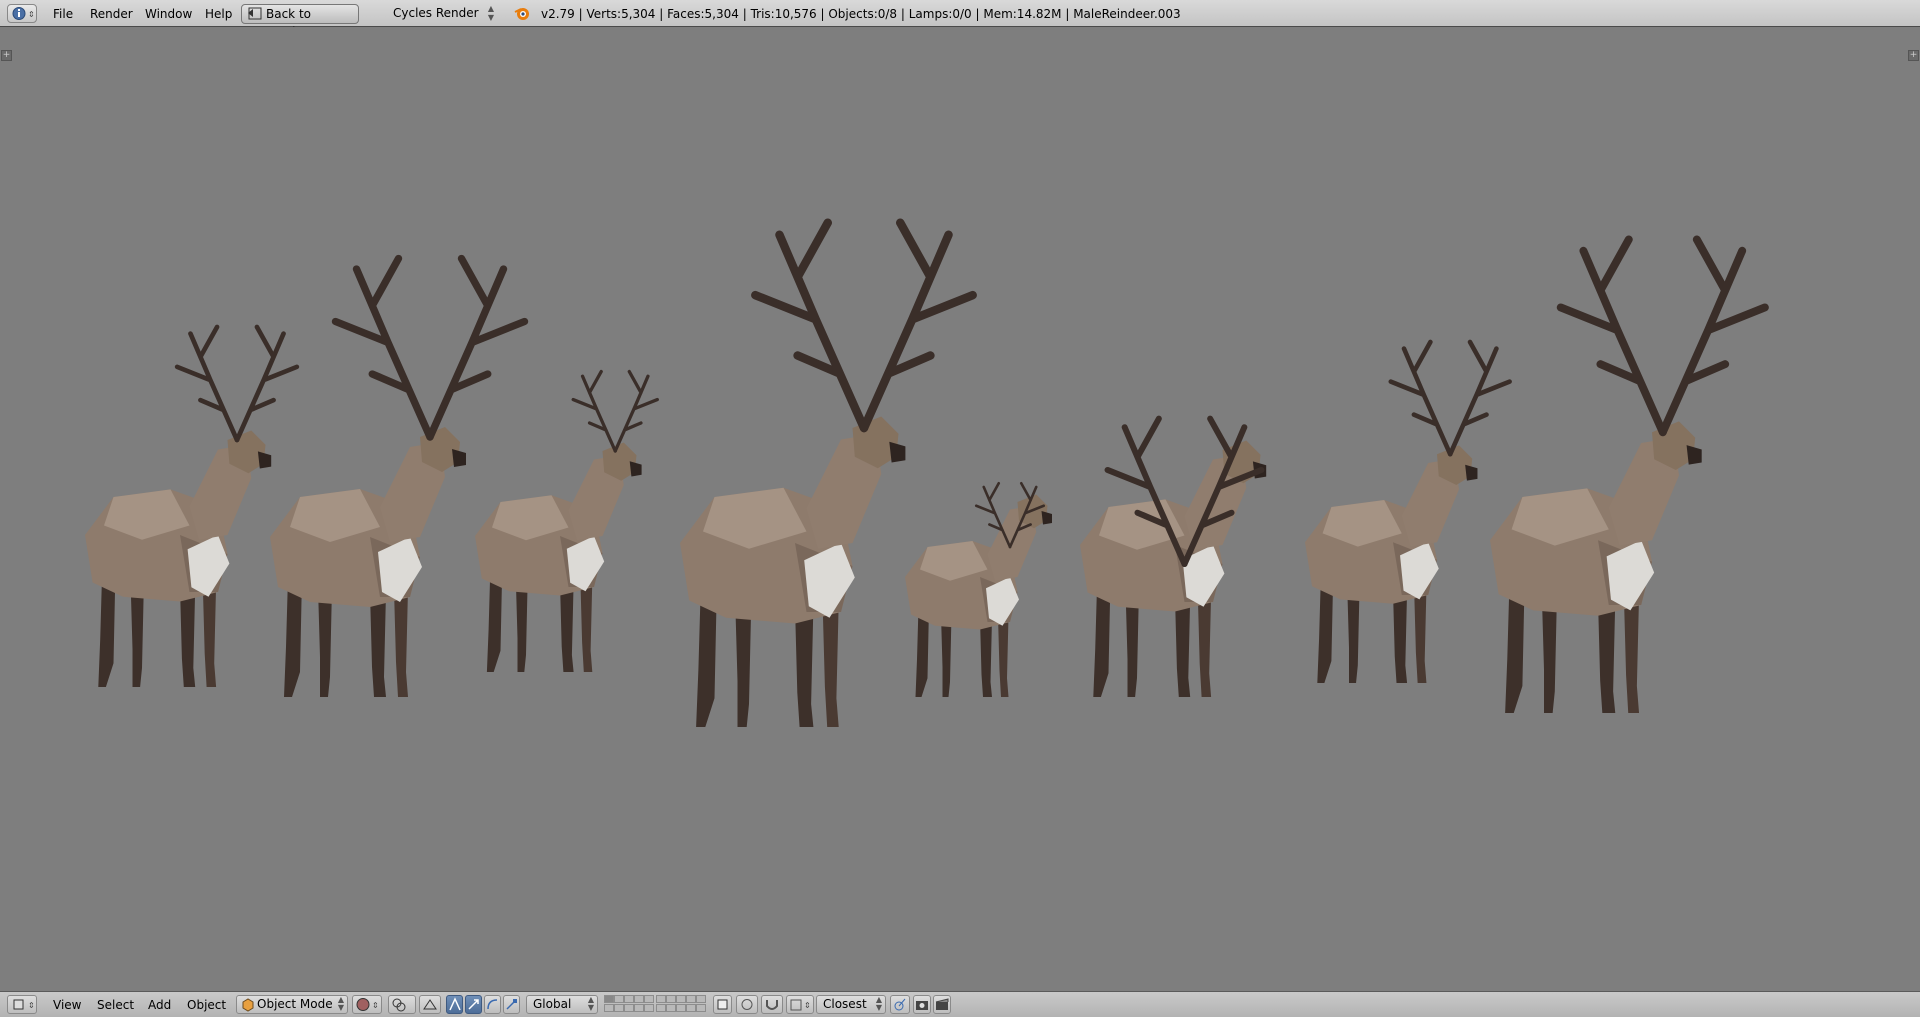 This screenshot has height=1017, width=1920. I want to click on layer-lock-icon, so click(722, 1004).